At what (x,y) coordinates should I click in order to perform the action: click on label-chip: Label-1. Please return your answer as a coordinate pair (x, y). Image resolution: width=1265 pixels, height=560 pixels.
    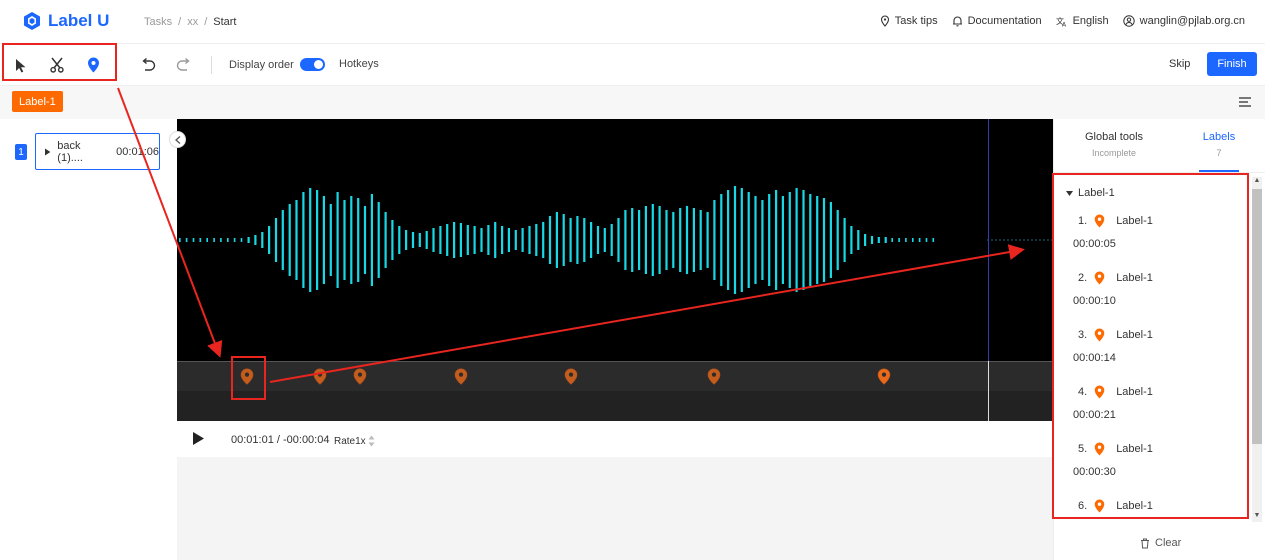
    Looking at the image, I should click on (37, 101).